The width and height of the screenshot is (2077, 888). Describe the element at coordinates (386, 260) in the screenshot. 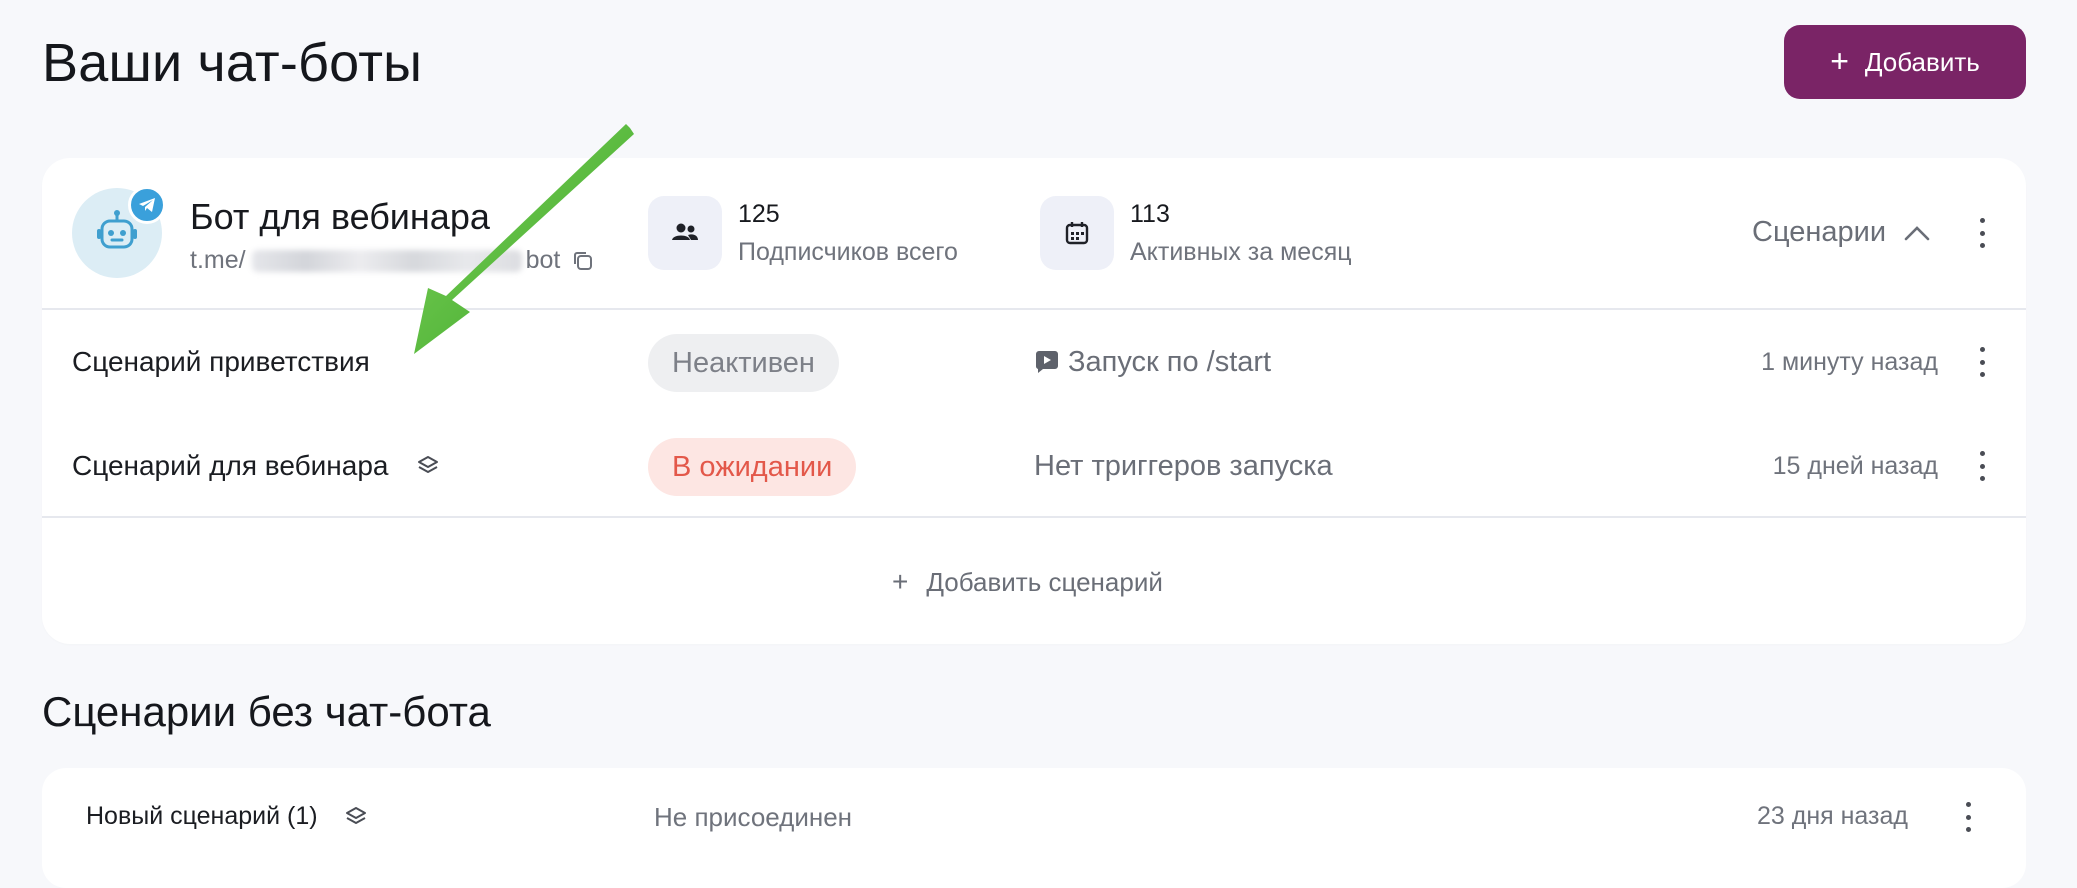

I see `bot-link-redacted` at that location.